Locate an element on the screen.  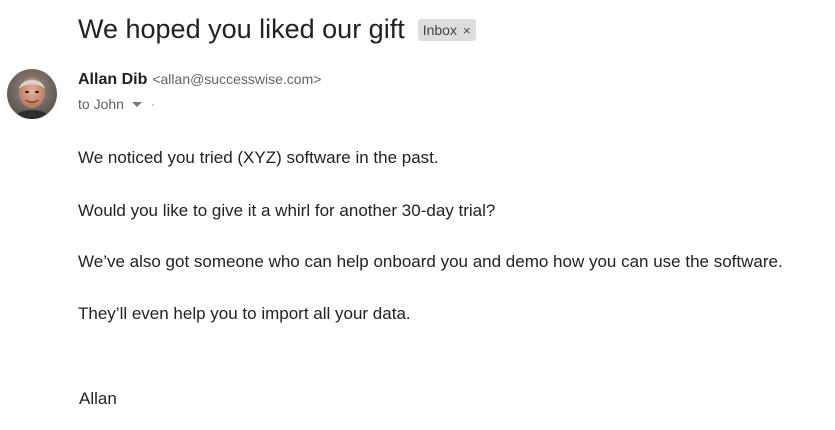
sender-row: Allan Dib <allan@successwise.com> is located at coordinates (199, 80).